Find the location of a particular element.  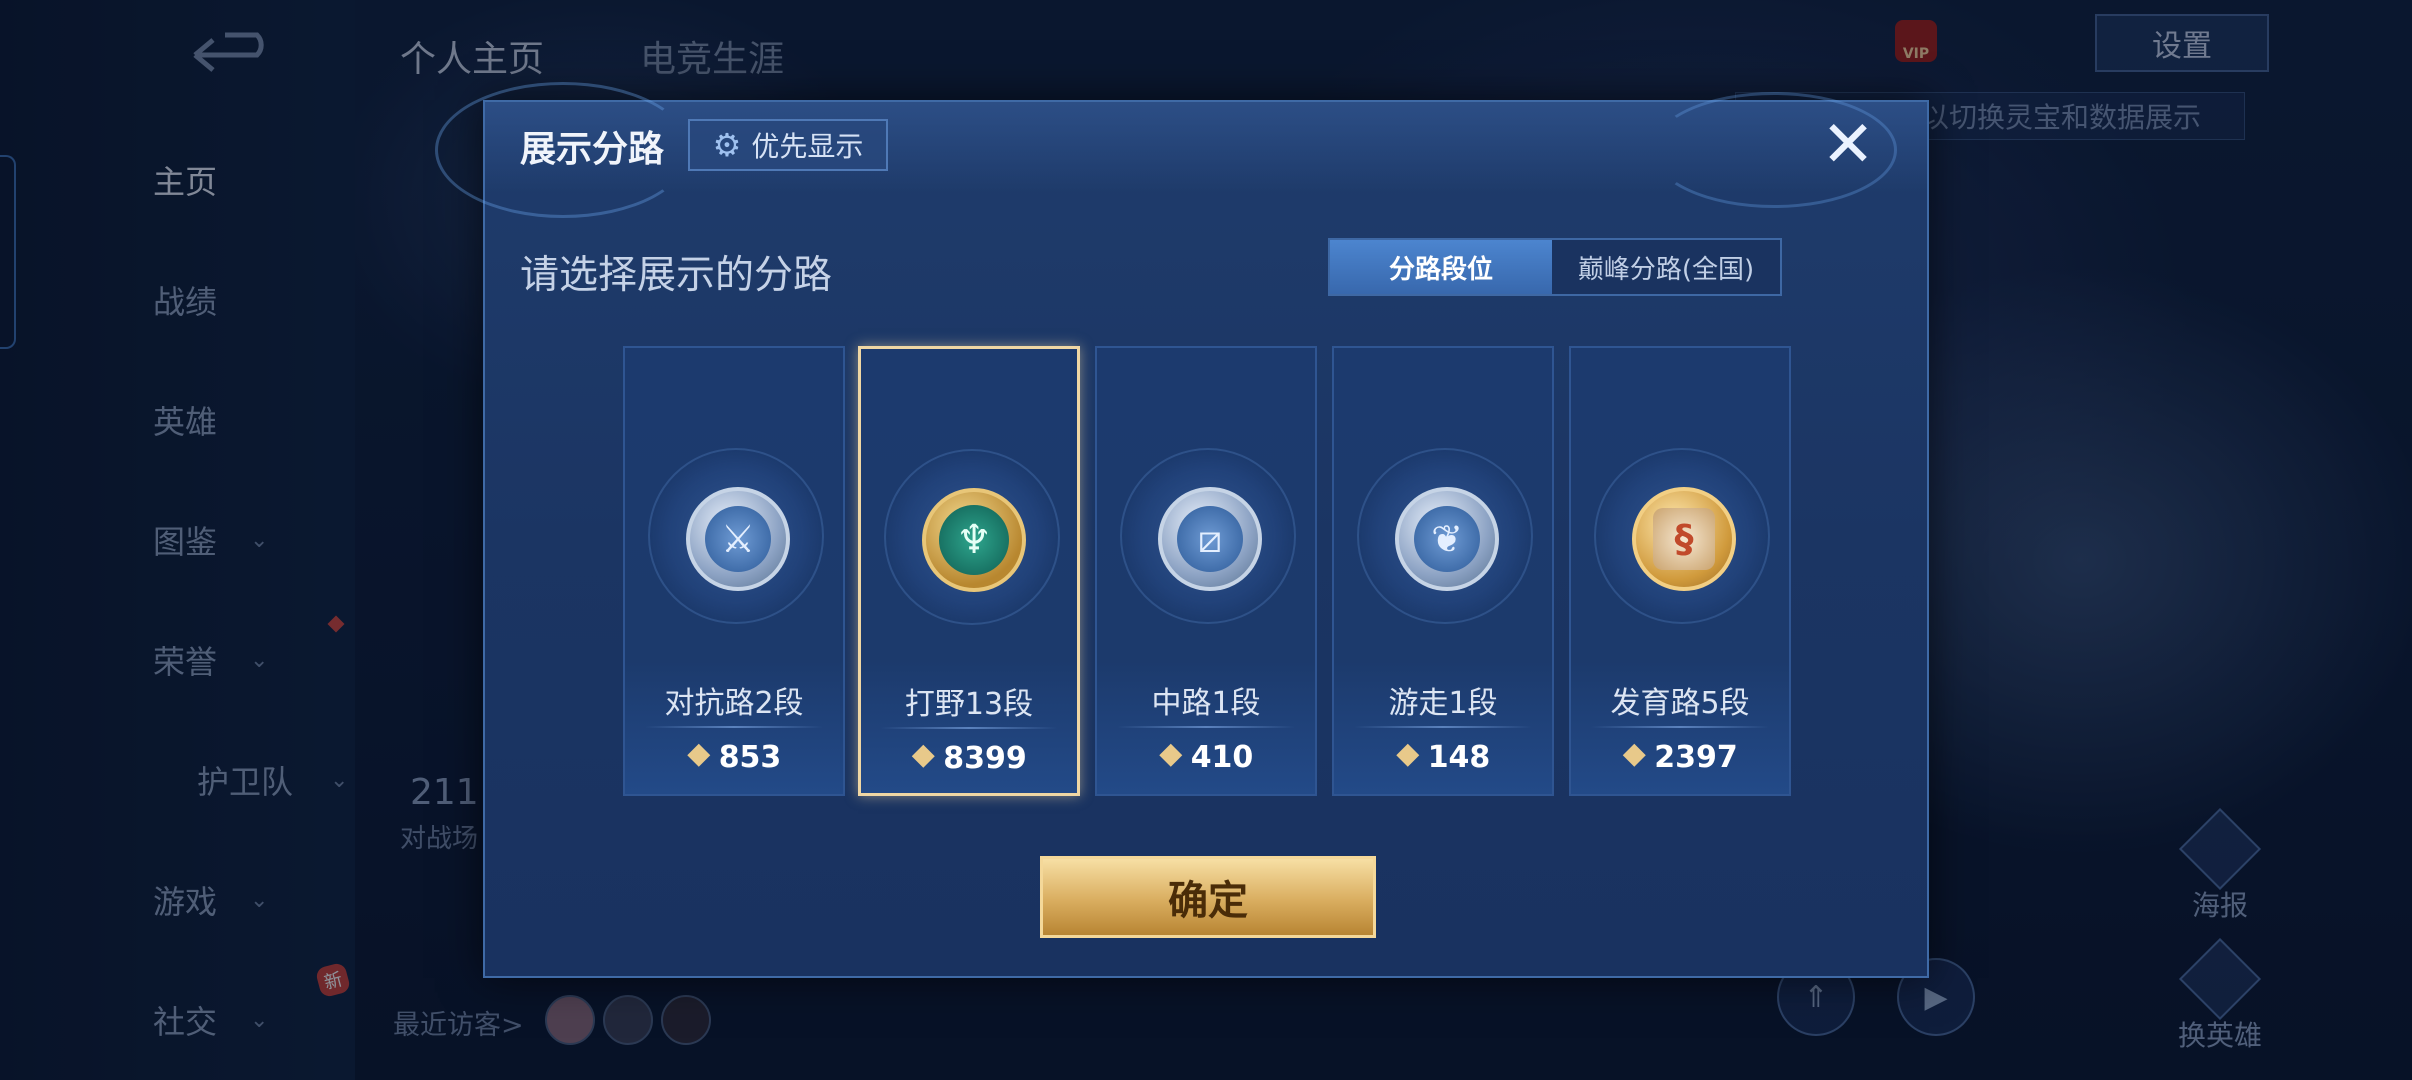

lane-score-value: 853 is located at coordinates (750, 757).